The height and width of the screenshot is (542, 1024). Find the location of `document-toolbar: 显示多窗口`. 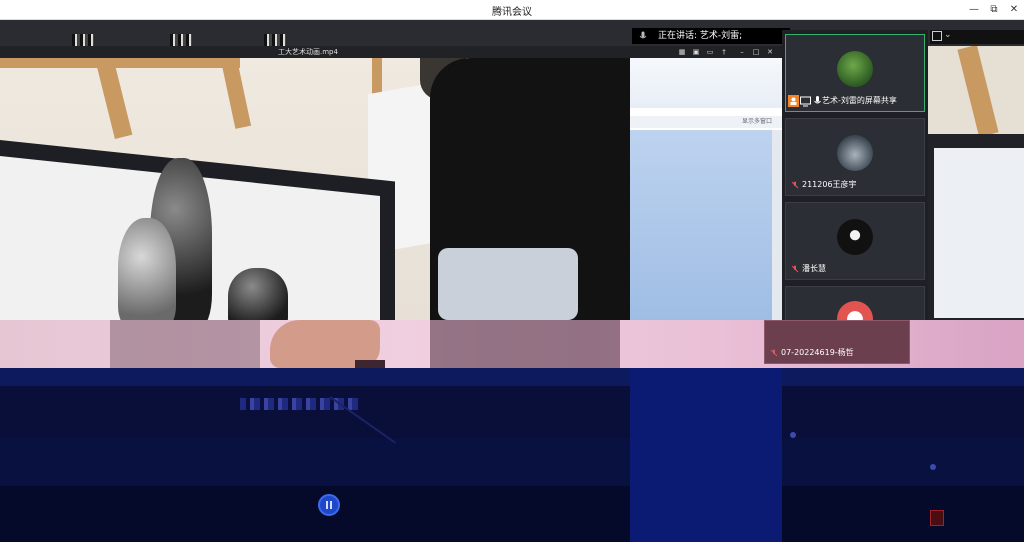

document-toolbar: 显示多窗口 is located at coordinates (706, 122).